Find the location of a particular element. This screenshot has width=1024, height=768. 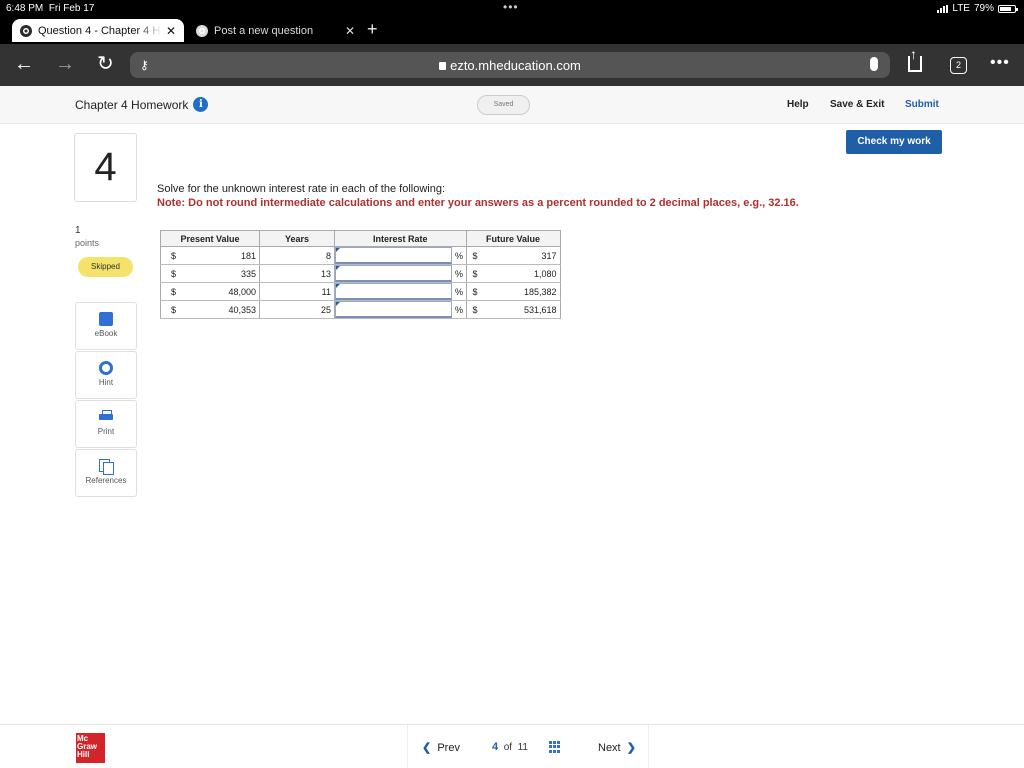

tab-post-question: Post a new question ✕ is located at coordinates (275, 30).